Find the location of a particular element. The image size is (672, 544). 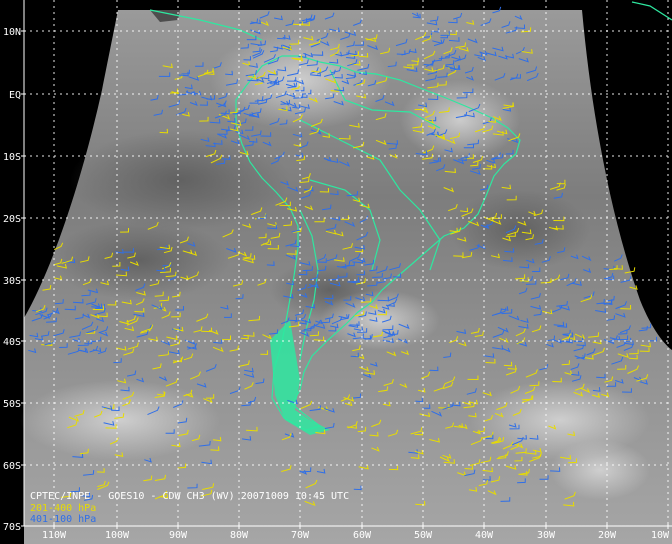

lon-tick-label: 30W is located at coordinates (546, 535).